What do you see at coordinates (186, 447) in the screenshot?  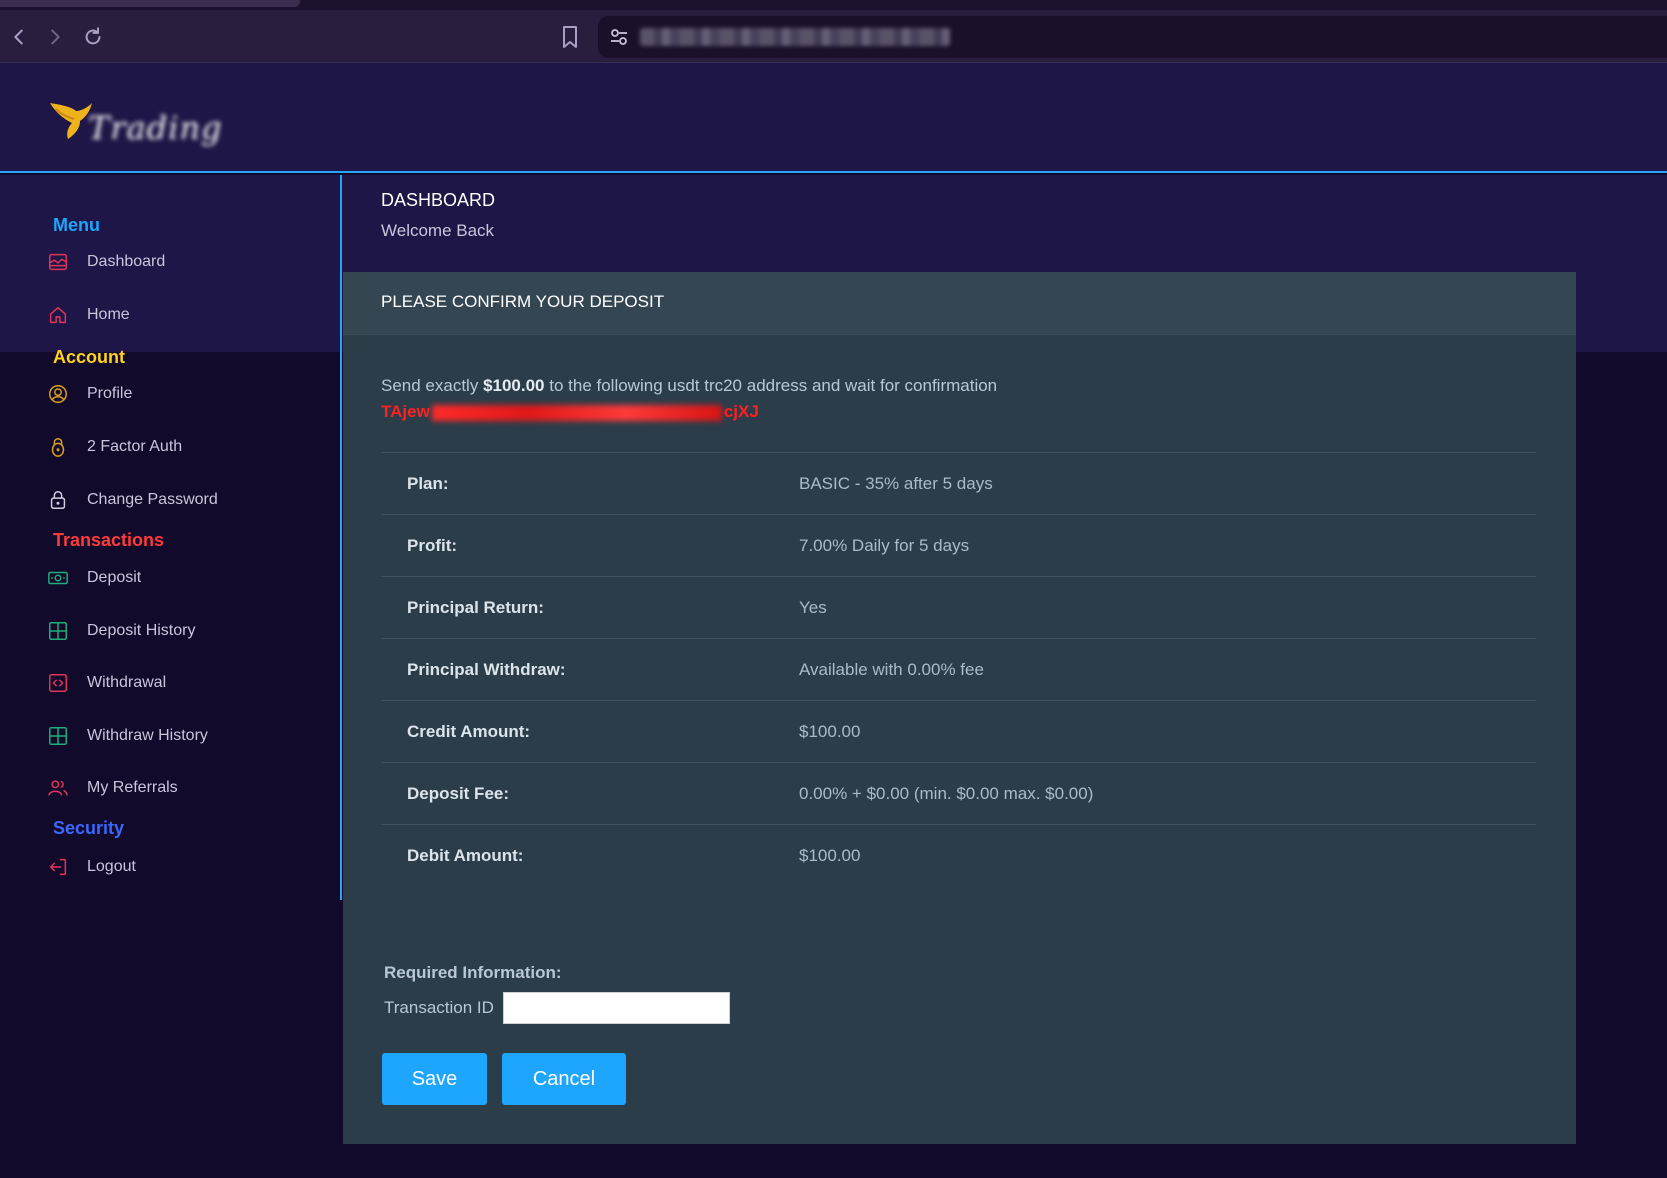 I see `sidebar-item-2fa: 2 Factor Auth` at bounding box center [186, 447].